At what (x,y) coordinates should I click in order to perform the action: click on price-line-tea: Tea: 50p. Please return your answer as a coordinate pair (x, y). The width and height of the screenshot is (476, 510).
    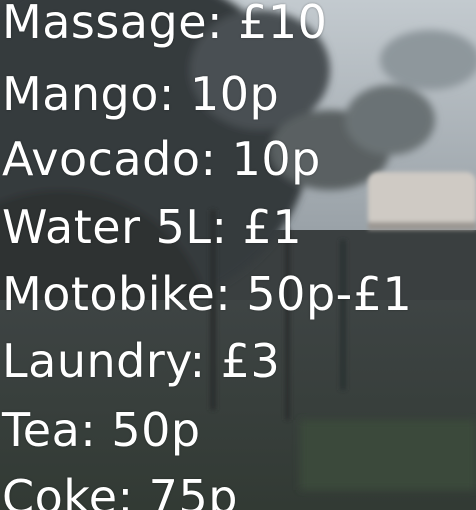
    Looking at the image, I should click on (101, 430).